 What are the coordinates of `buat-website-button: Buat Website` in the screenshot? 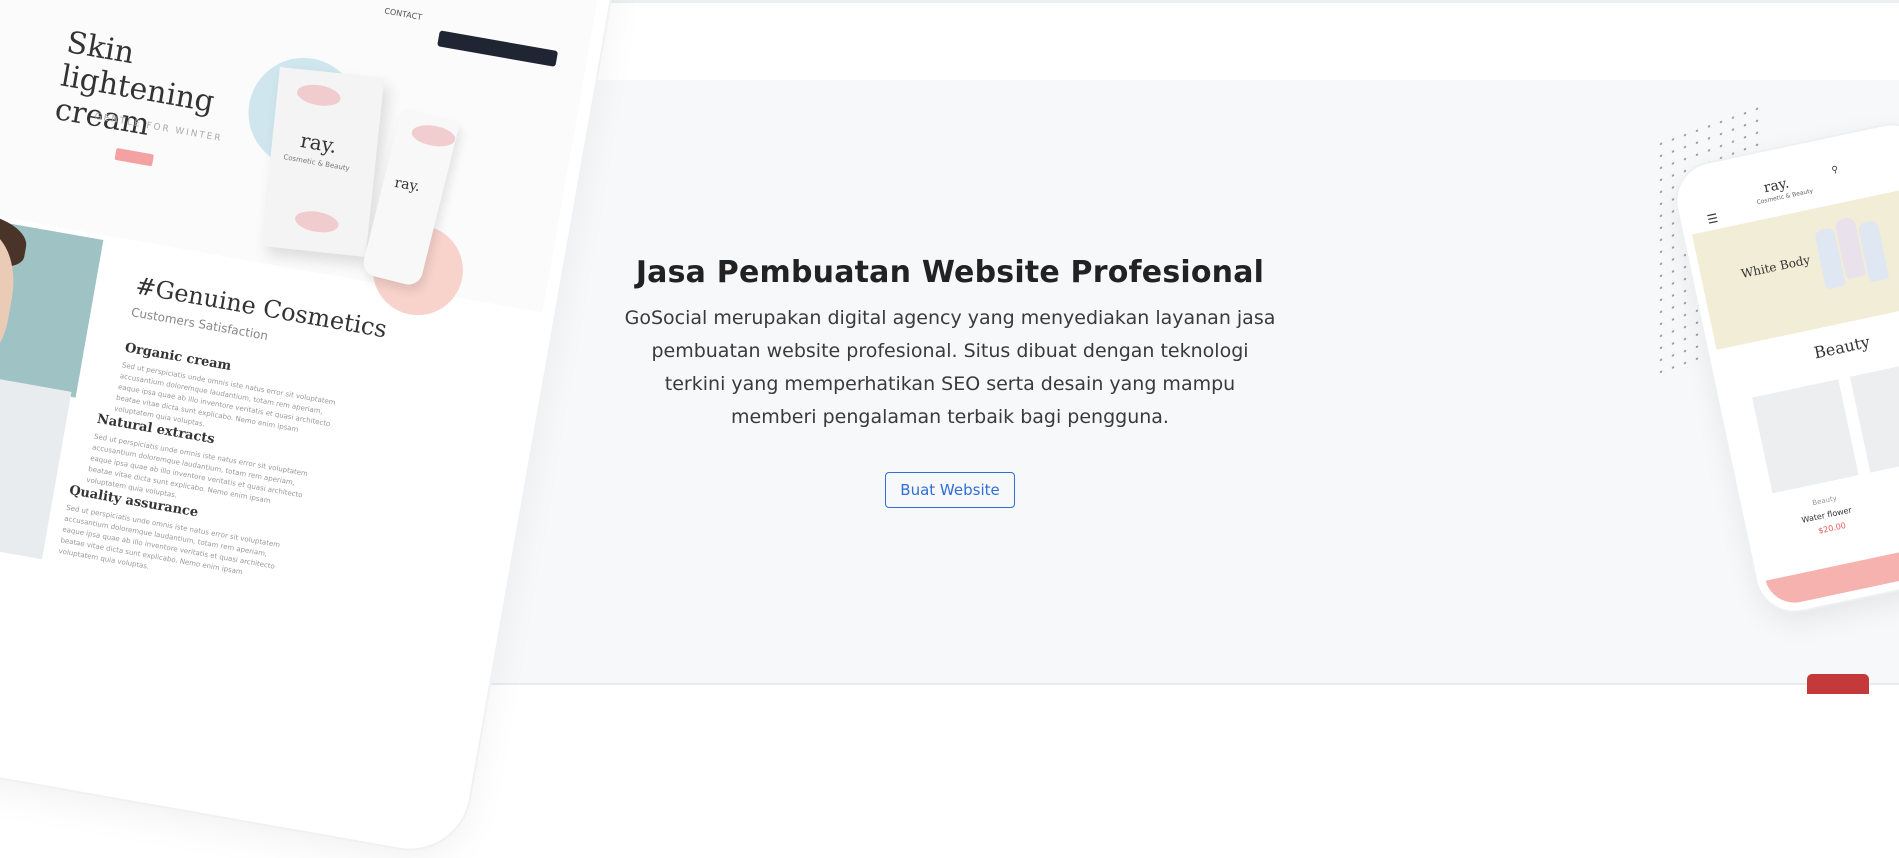 It's located at (950, 490).